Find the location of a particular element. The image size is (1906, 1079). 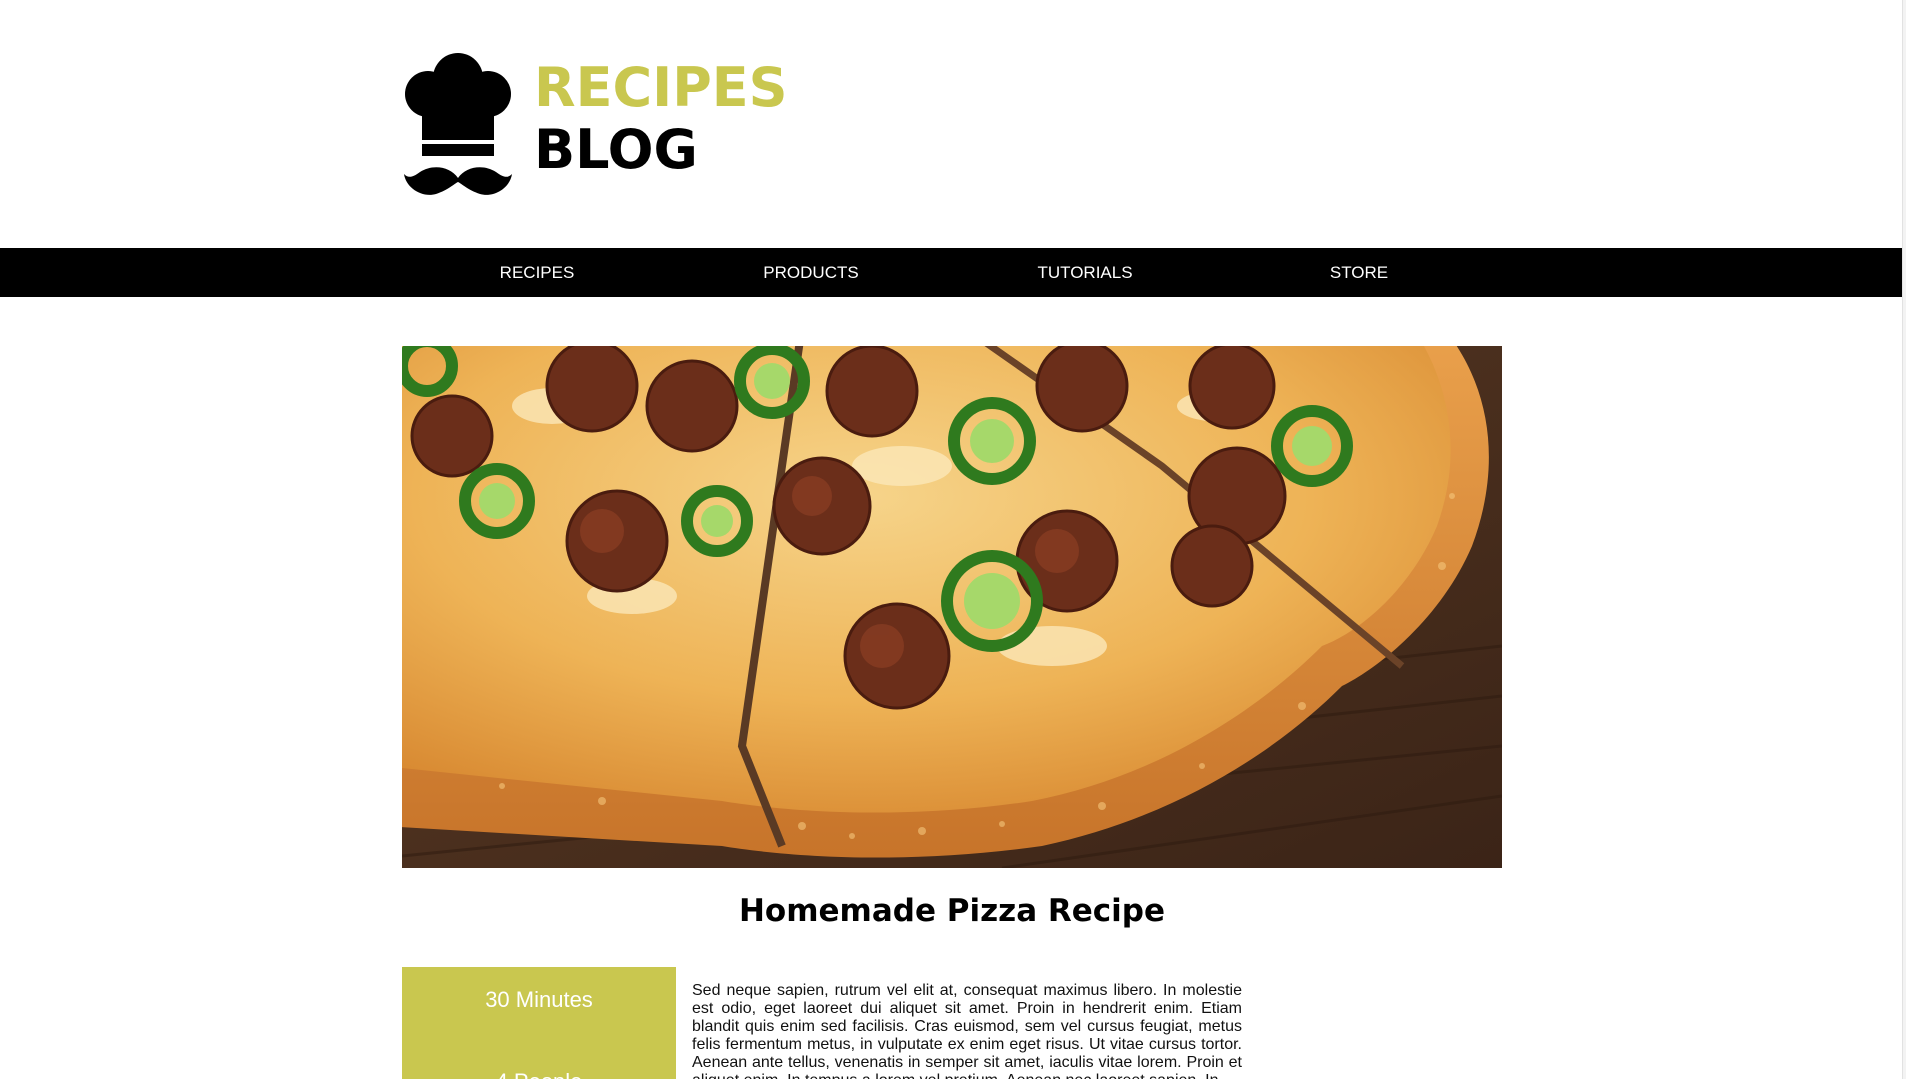

site-logo: RECIPES BLOG is located at coordinates (595, 123).